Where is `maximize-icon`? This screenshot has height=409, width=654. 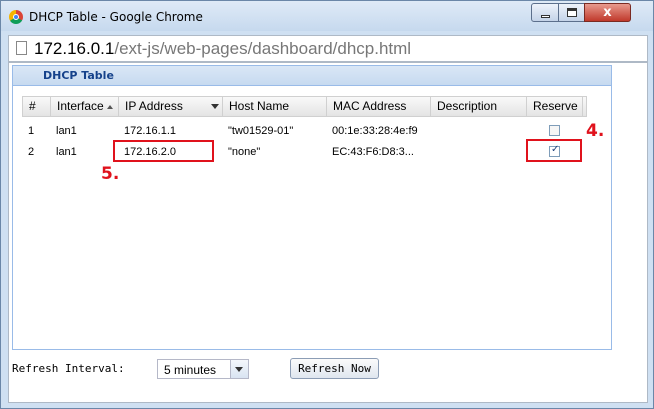
maximize-icon is located at coordinates (572, 12).